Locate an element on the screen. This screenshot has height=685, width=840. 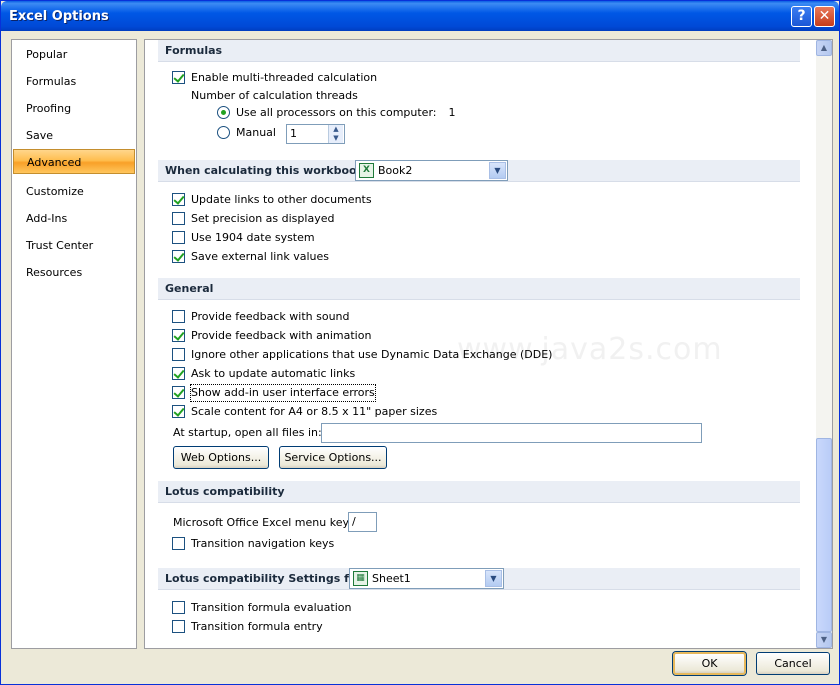
threads-label: Number of calculation threads is located at coordinates (274, 95).